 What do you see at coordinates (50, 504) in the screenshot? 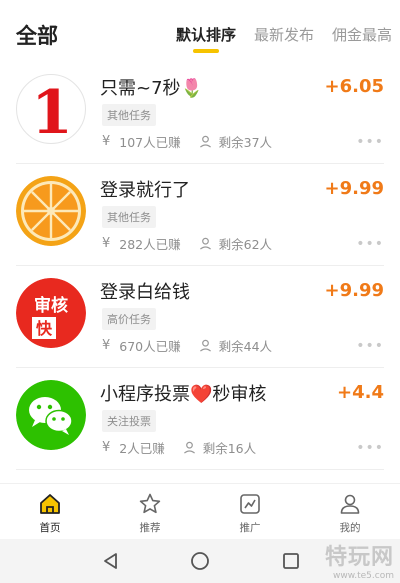
I see `home-icon` at bounding box center [50, 504].